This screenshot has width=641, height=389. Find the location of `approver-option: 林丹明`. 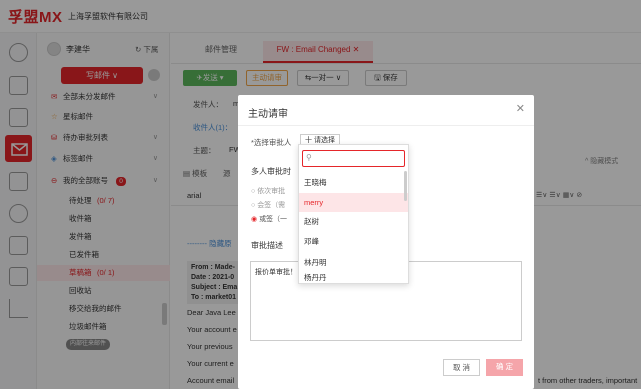

approver-option: 林丹明 is located at coordinates (353, 262).